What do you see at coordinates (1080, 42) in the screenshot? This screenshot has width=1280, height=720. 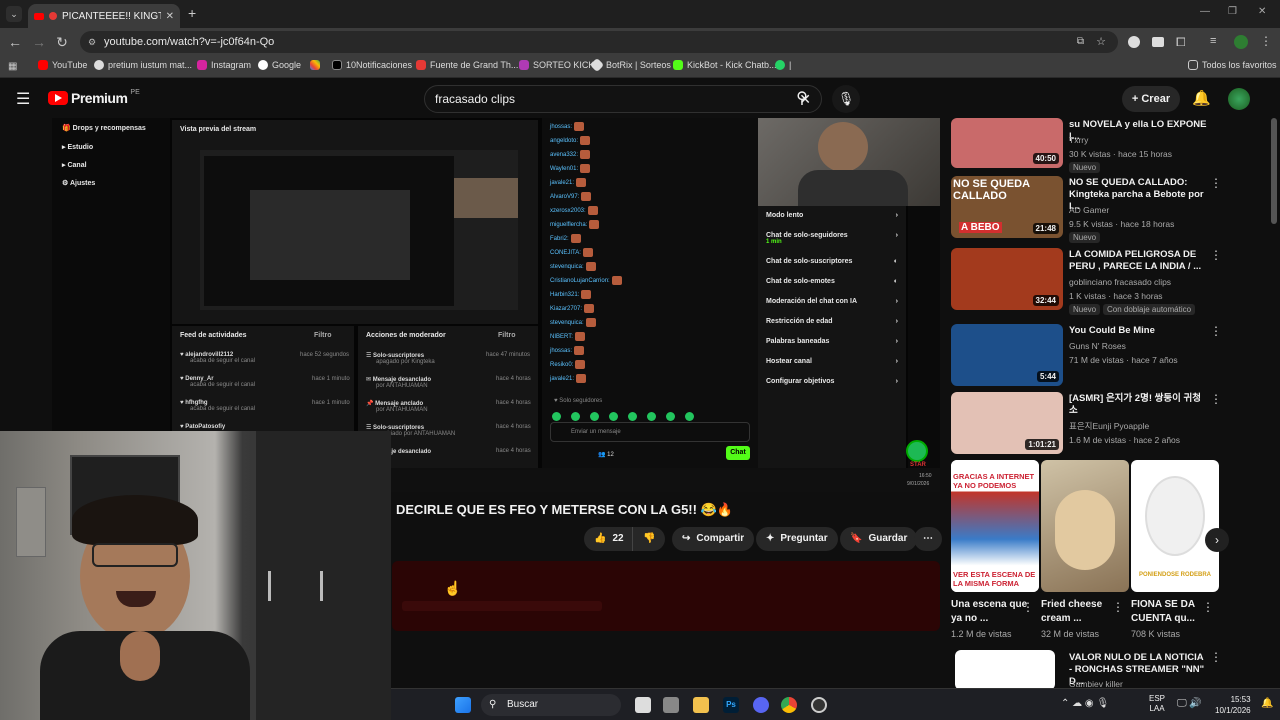 I see `install-app-icon: ⧉` at bounding box center [1080, 42].